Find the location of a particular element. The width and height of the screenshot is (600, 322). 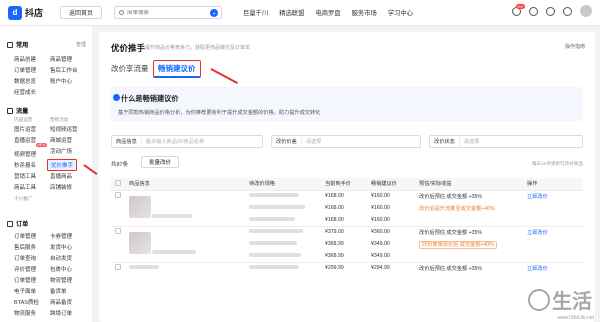

sidebar-item-youjia-tuishou: 优价推手 is located at coordinates (62, 165).